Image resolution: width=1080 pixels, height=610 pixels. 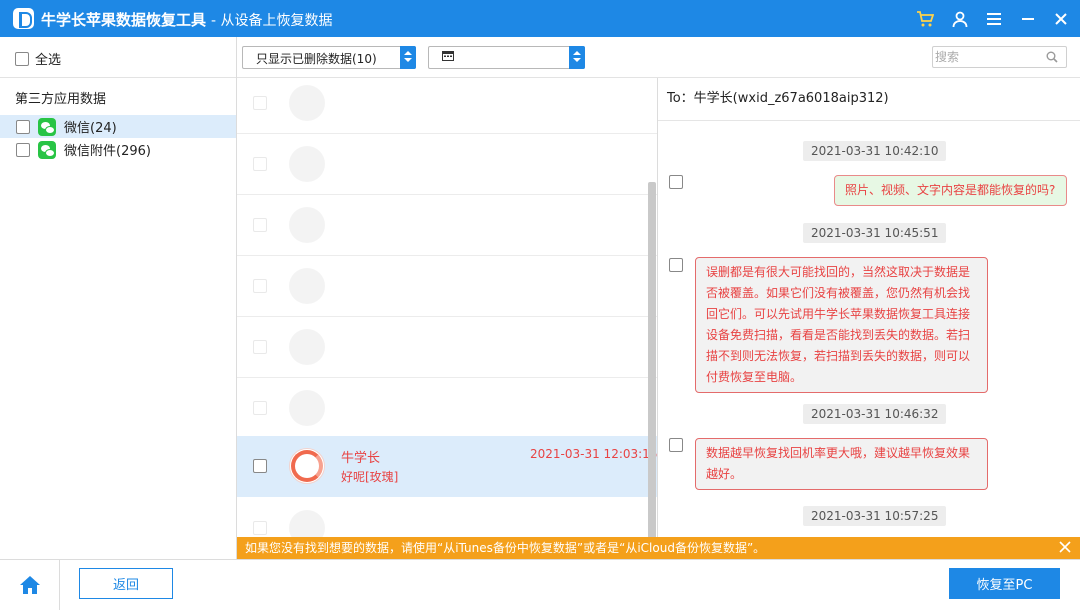 What do you see at coordinates (61, 99) in the screenshot?
I see `category-title: 第三方应用数据` at bounding box center [61, 99].